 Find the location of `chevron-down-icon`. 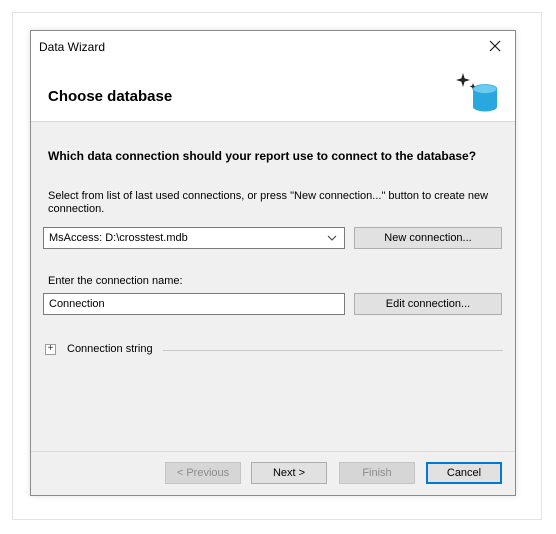

chevron-down-icon is located at coordinates (332, 238).